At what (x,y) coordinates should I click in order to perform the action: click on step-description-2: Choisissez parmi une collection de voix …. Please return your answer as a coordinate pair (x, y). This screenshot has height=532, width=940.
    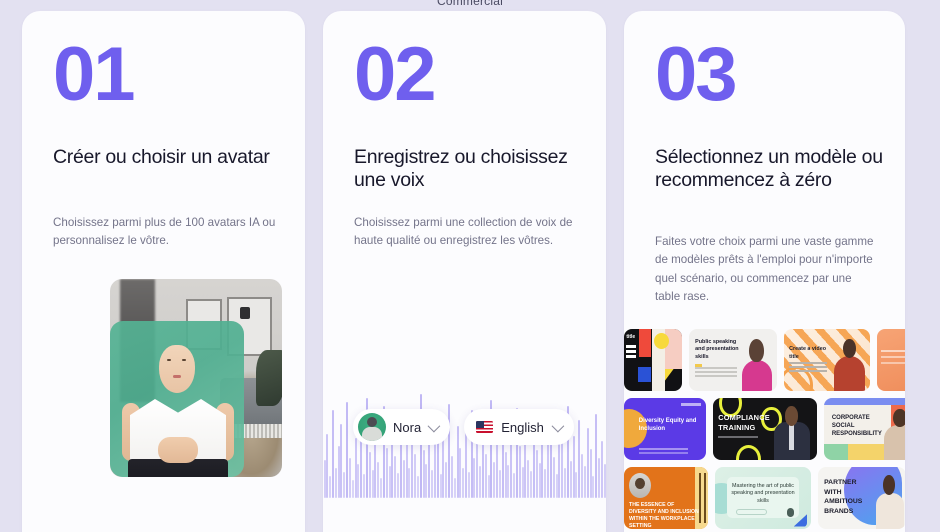
    Looking at the image, I should click on (463, 232).